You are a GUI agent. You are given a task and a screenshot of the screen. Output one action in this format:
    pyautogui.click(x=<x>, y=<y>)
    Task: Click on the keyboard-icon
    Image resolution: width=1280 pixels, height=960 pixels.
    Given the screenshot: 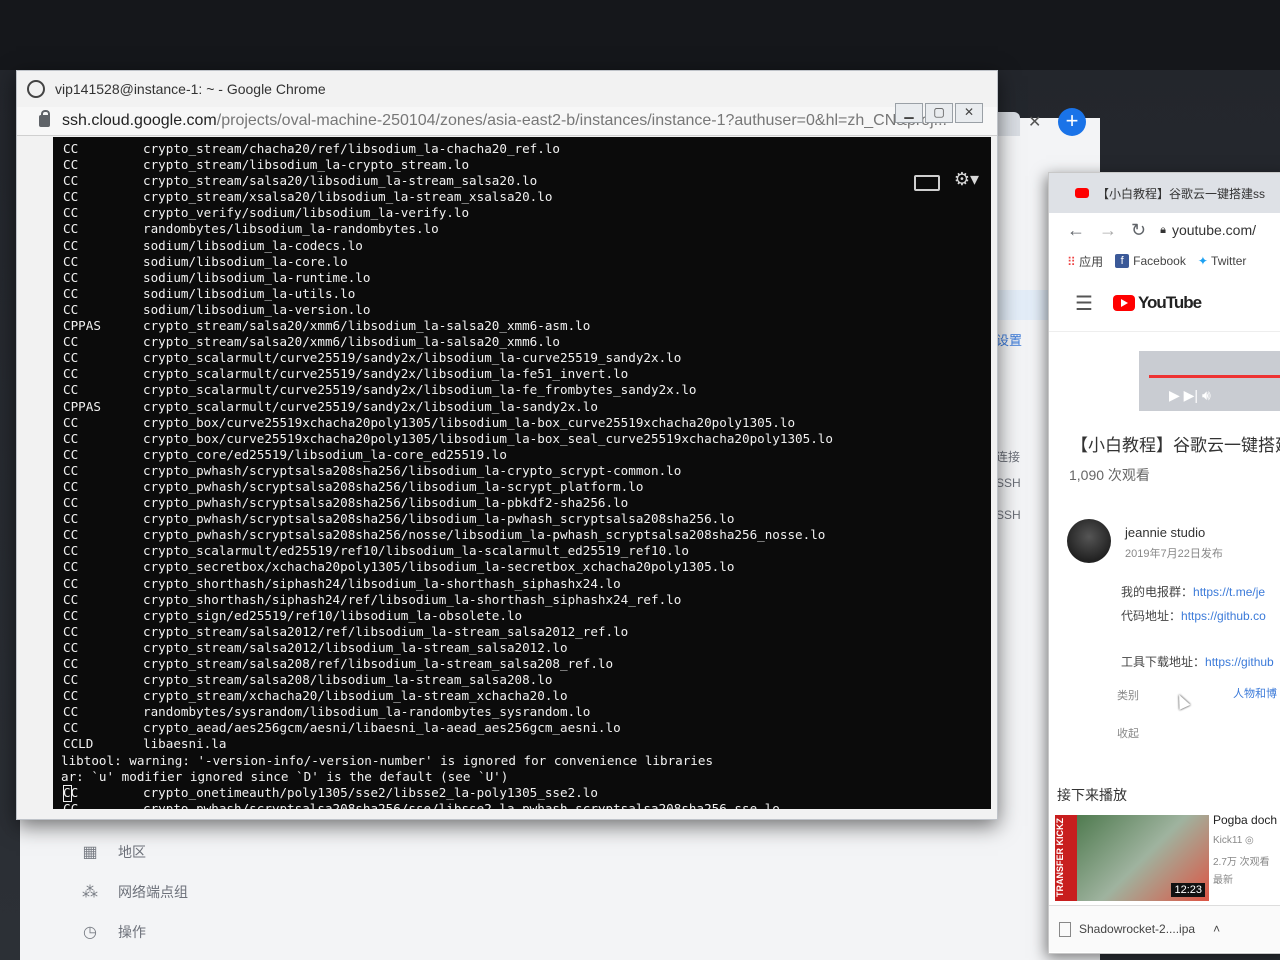 What is the action you would take?
    pyautogui.click(x=926, y=183)
    